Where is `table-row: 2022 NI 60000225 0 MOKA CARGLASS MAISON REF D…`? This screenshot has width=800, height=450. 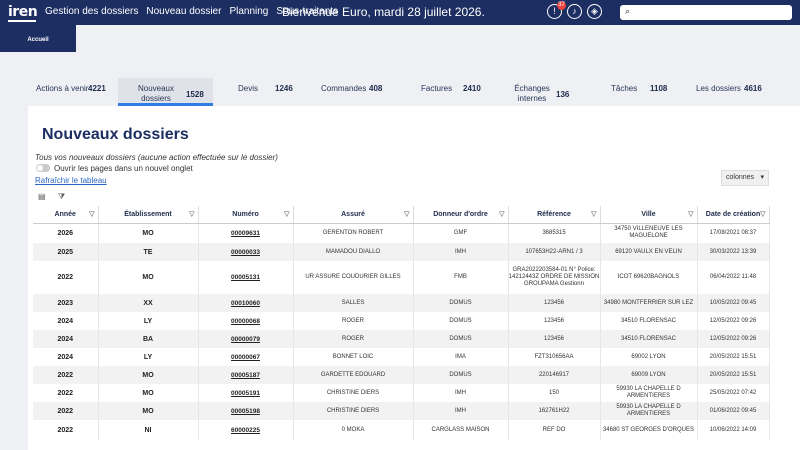
table-row: 2022 NI 60000225 0 MOKA CARGLASS MAISON REF D… is located at coordinates (401, 430).